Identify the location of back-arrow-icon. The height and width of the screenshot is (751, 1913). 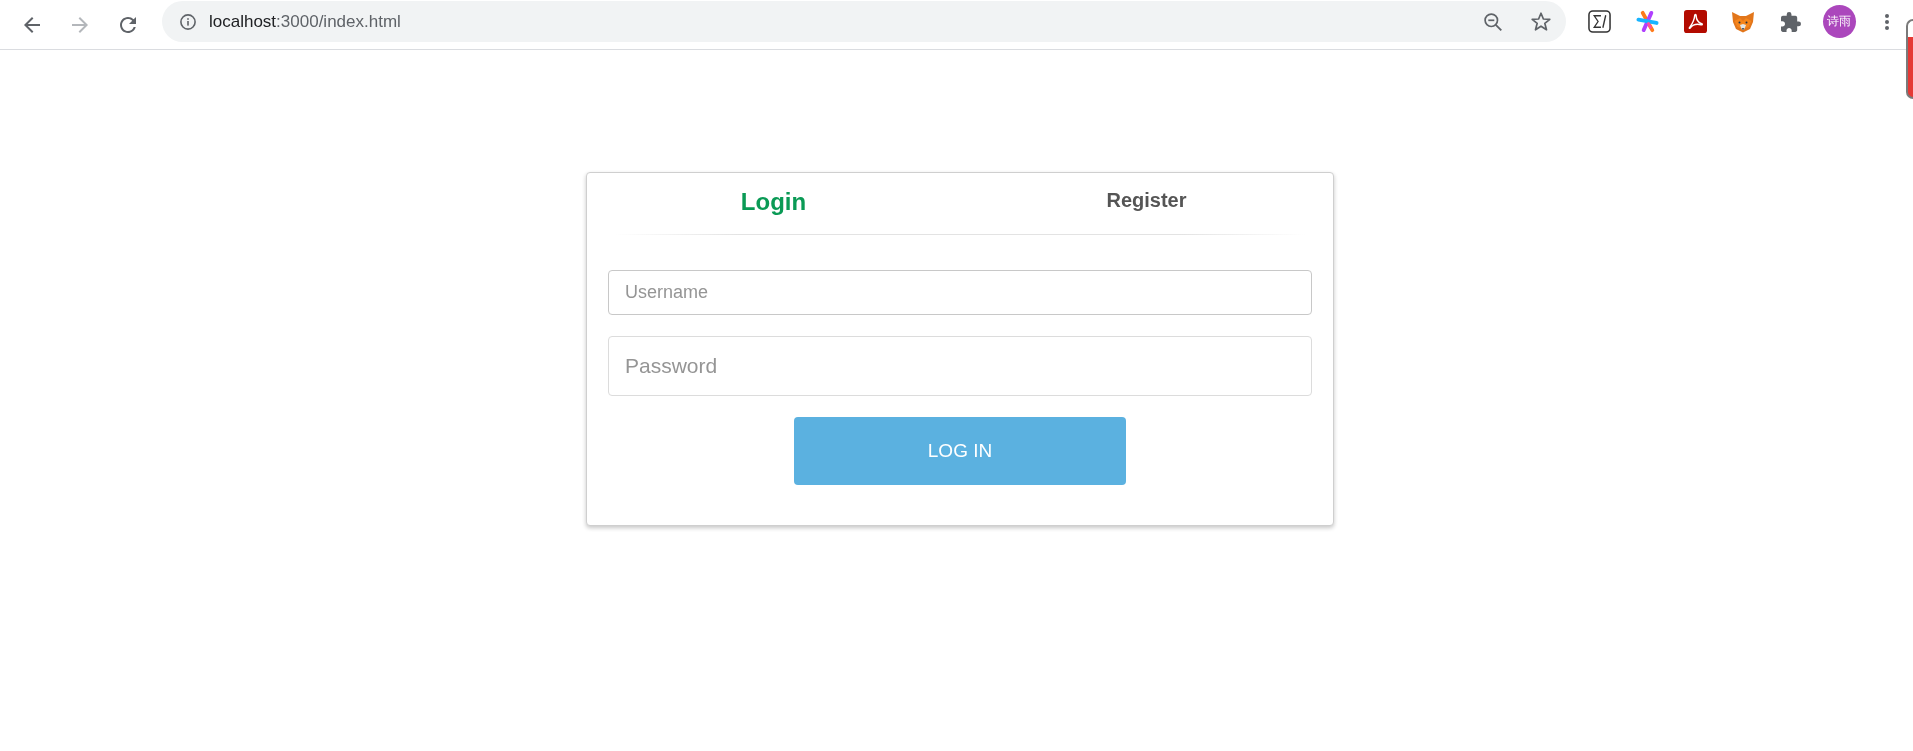
(32, 24).